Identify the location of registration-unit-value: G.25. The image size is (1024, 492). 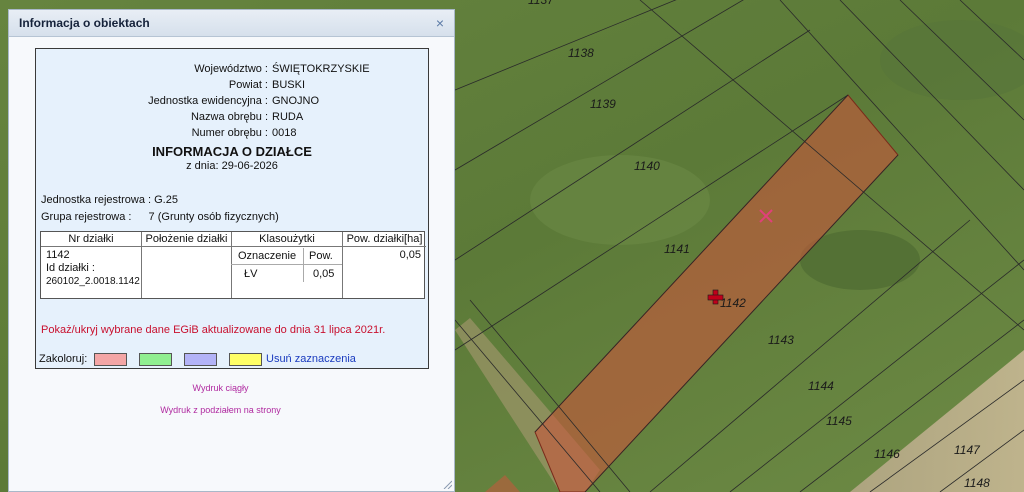
(166, 200).